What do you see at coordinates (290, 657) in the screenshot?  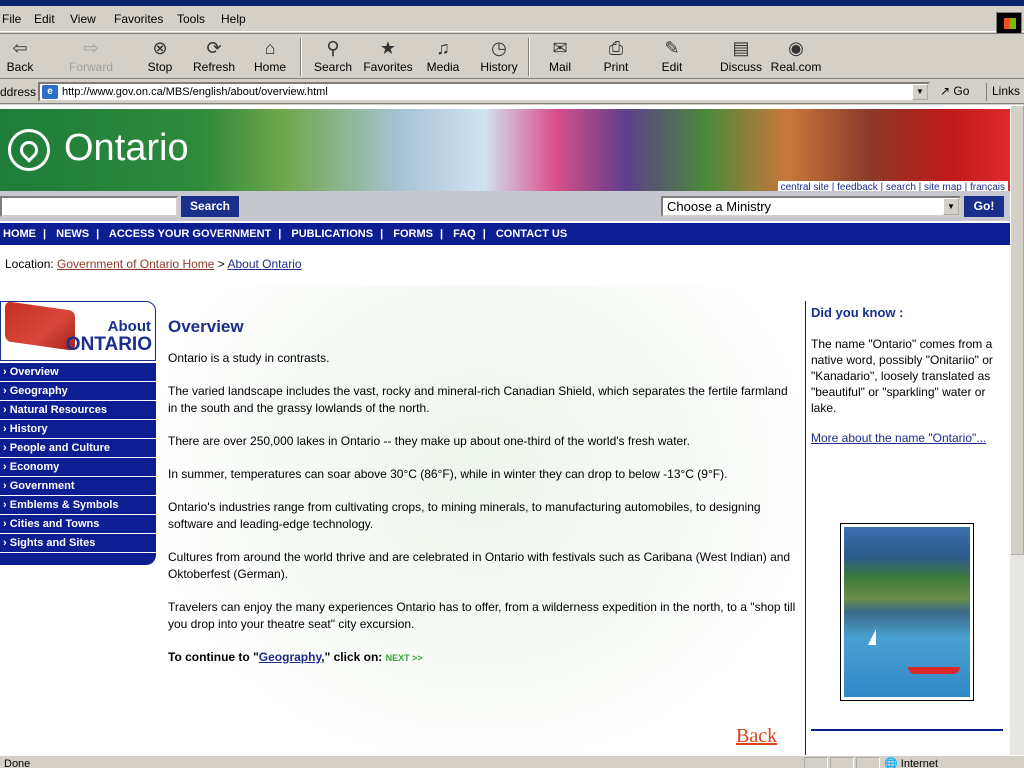 I see `geography-link: Geography` at bounding box center [290, 657].